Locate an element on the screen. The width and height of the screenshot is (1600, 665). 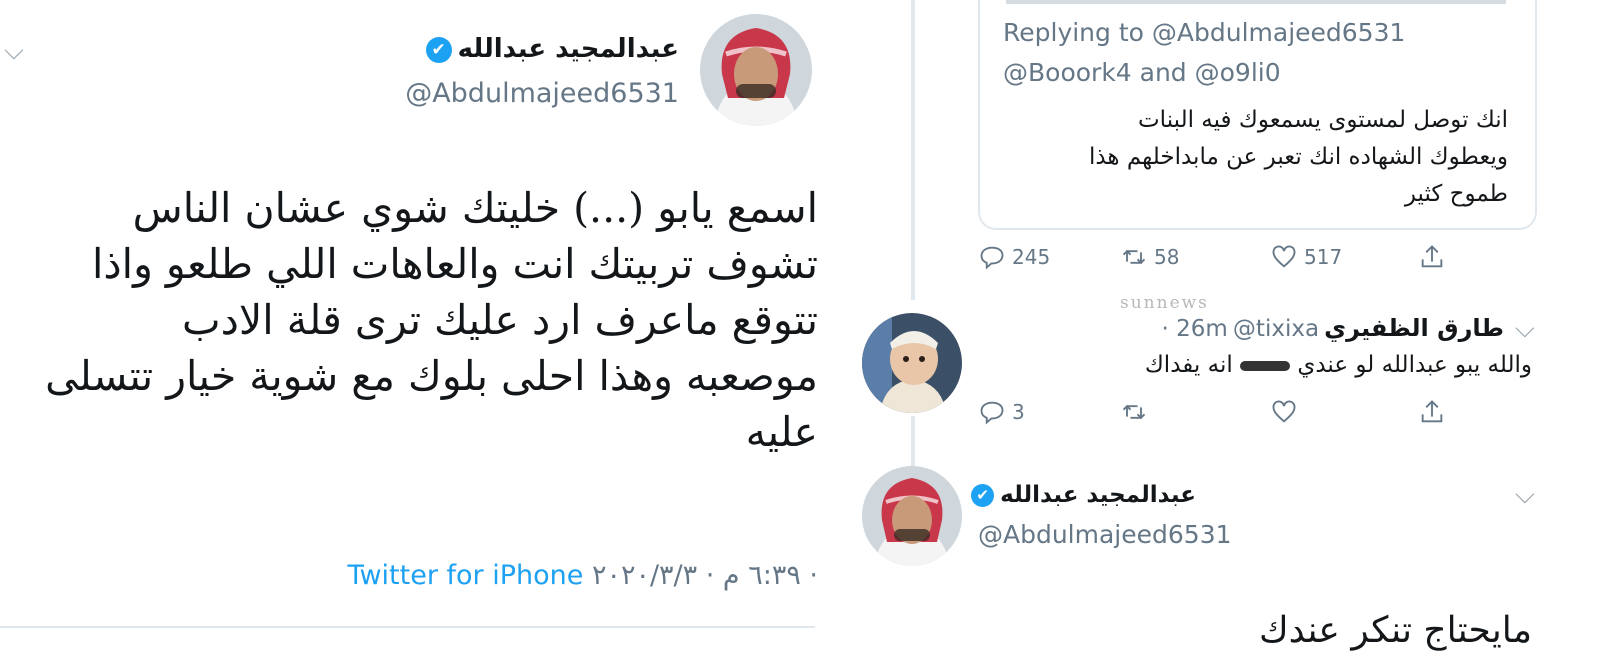
reply-button: 3 is located at coordinates (1001, 412).